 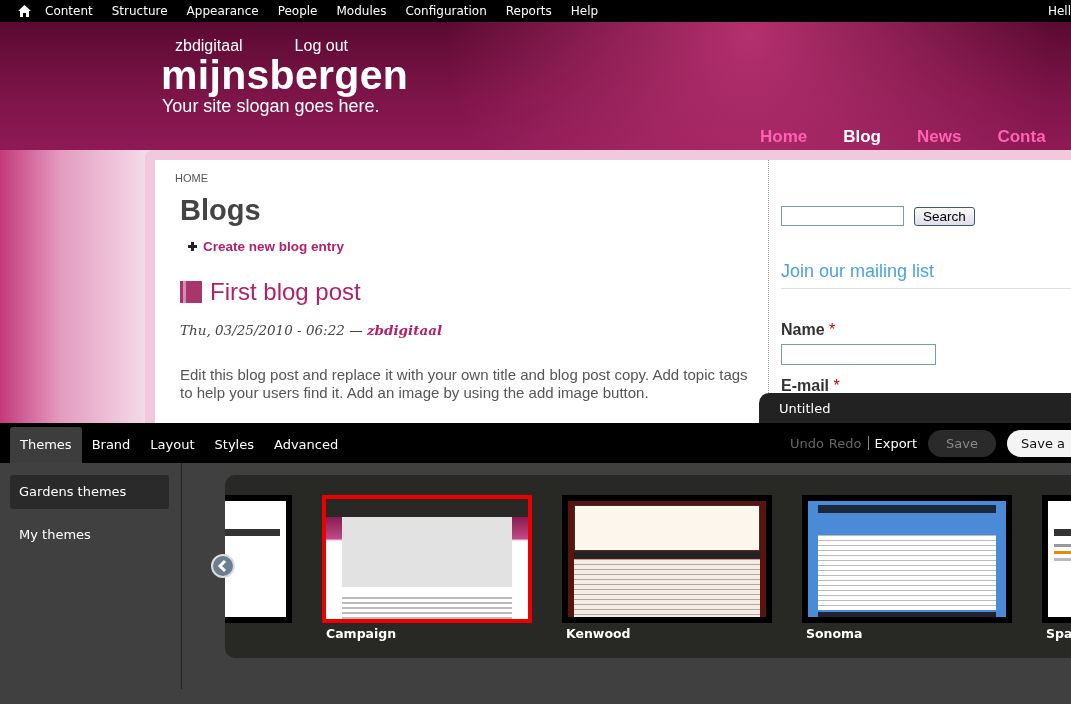 What do you see at coordinates (209, 46) in the screenshot?
I see `user-link: zbdigitaal` at bounding box center [209, 46].